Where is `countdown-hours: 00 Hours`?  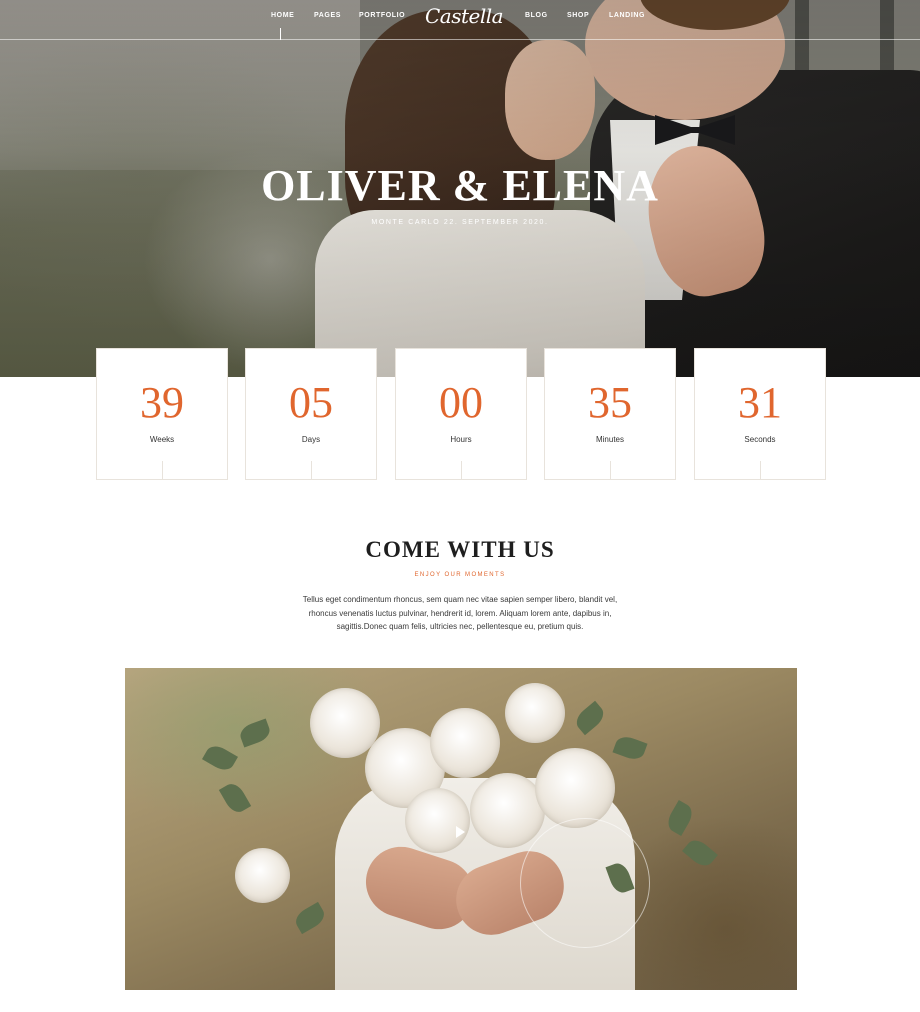
countdown-hours: 00 Hours is located at coordinates (461, 414).